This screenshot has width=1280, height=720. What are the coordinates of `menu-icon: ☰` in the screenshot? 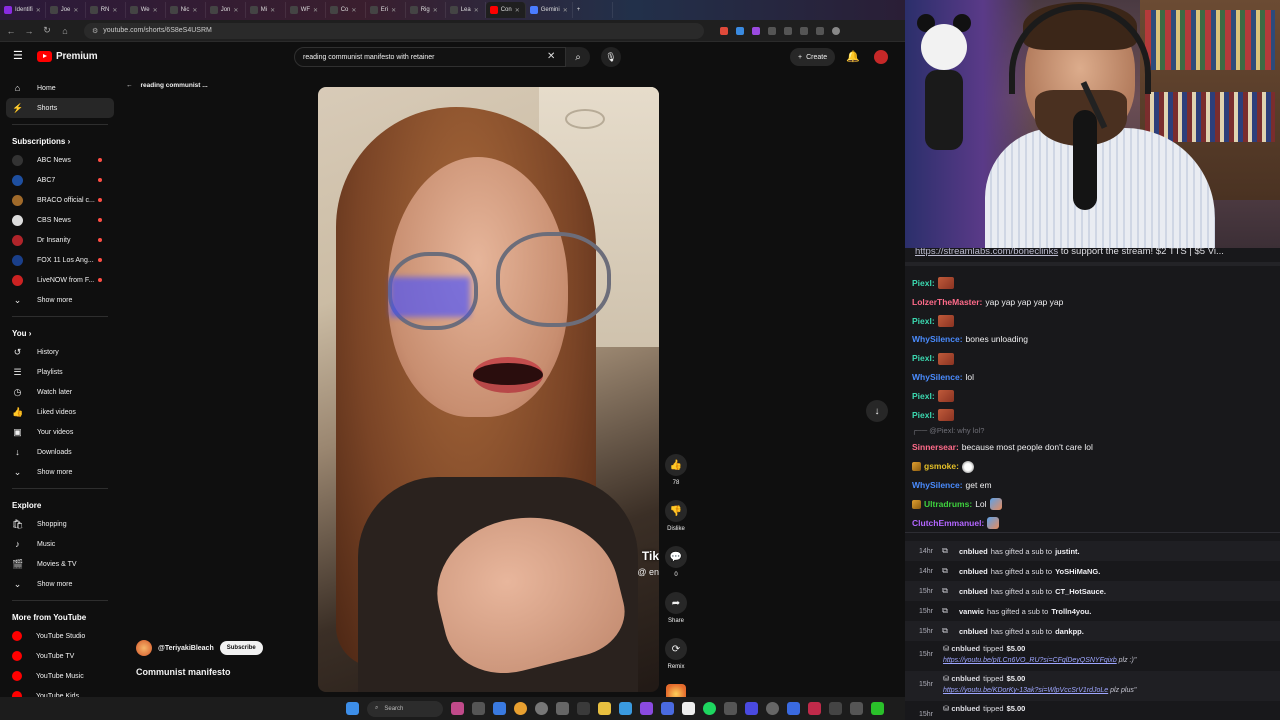 It's located at (18, 56).